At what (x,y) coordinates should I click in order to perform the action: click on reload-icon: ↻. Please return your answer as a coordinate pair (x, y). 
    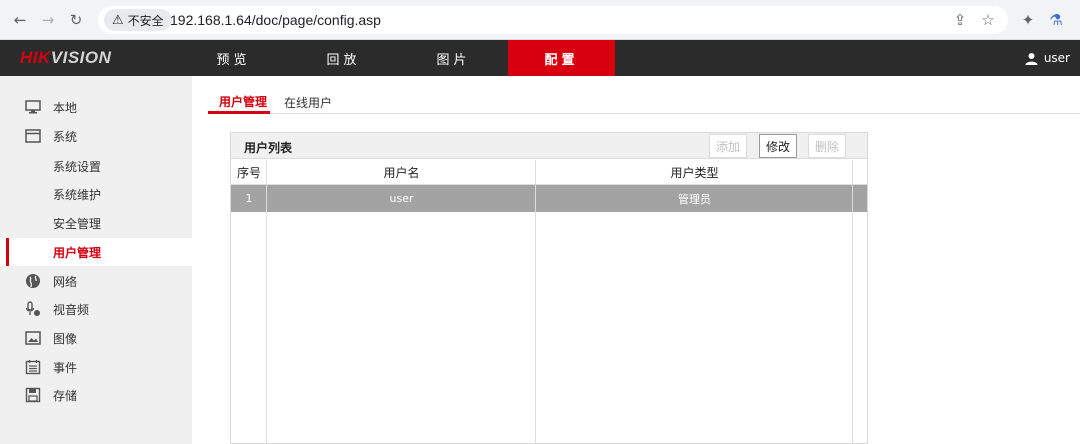
    Looking at the image, I should click on (76, 20).